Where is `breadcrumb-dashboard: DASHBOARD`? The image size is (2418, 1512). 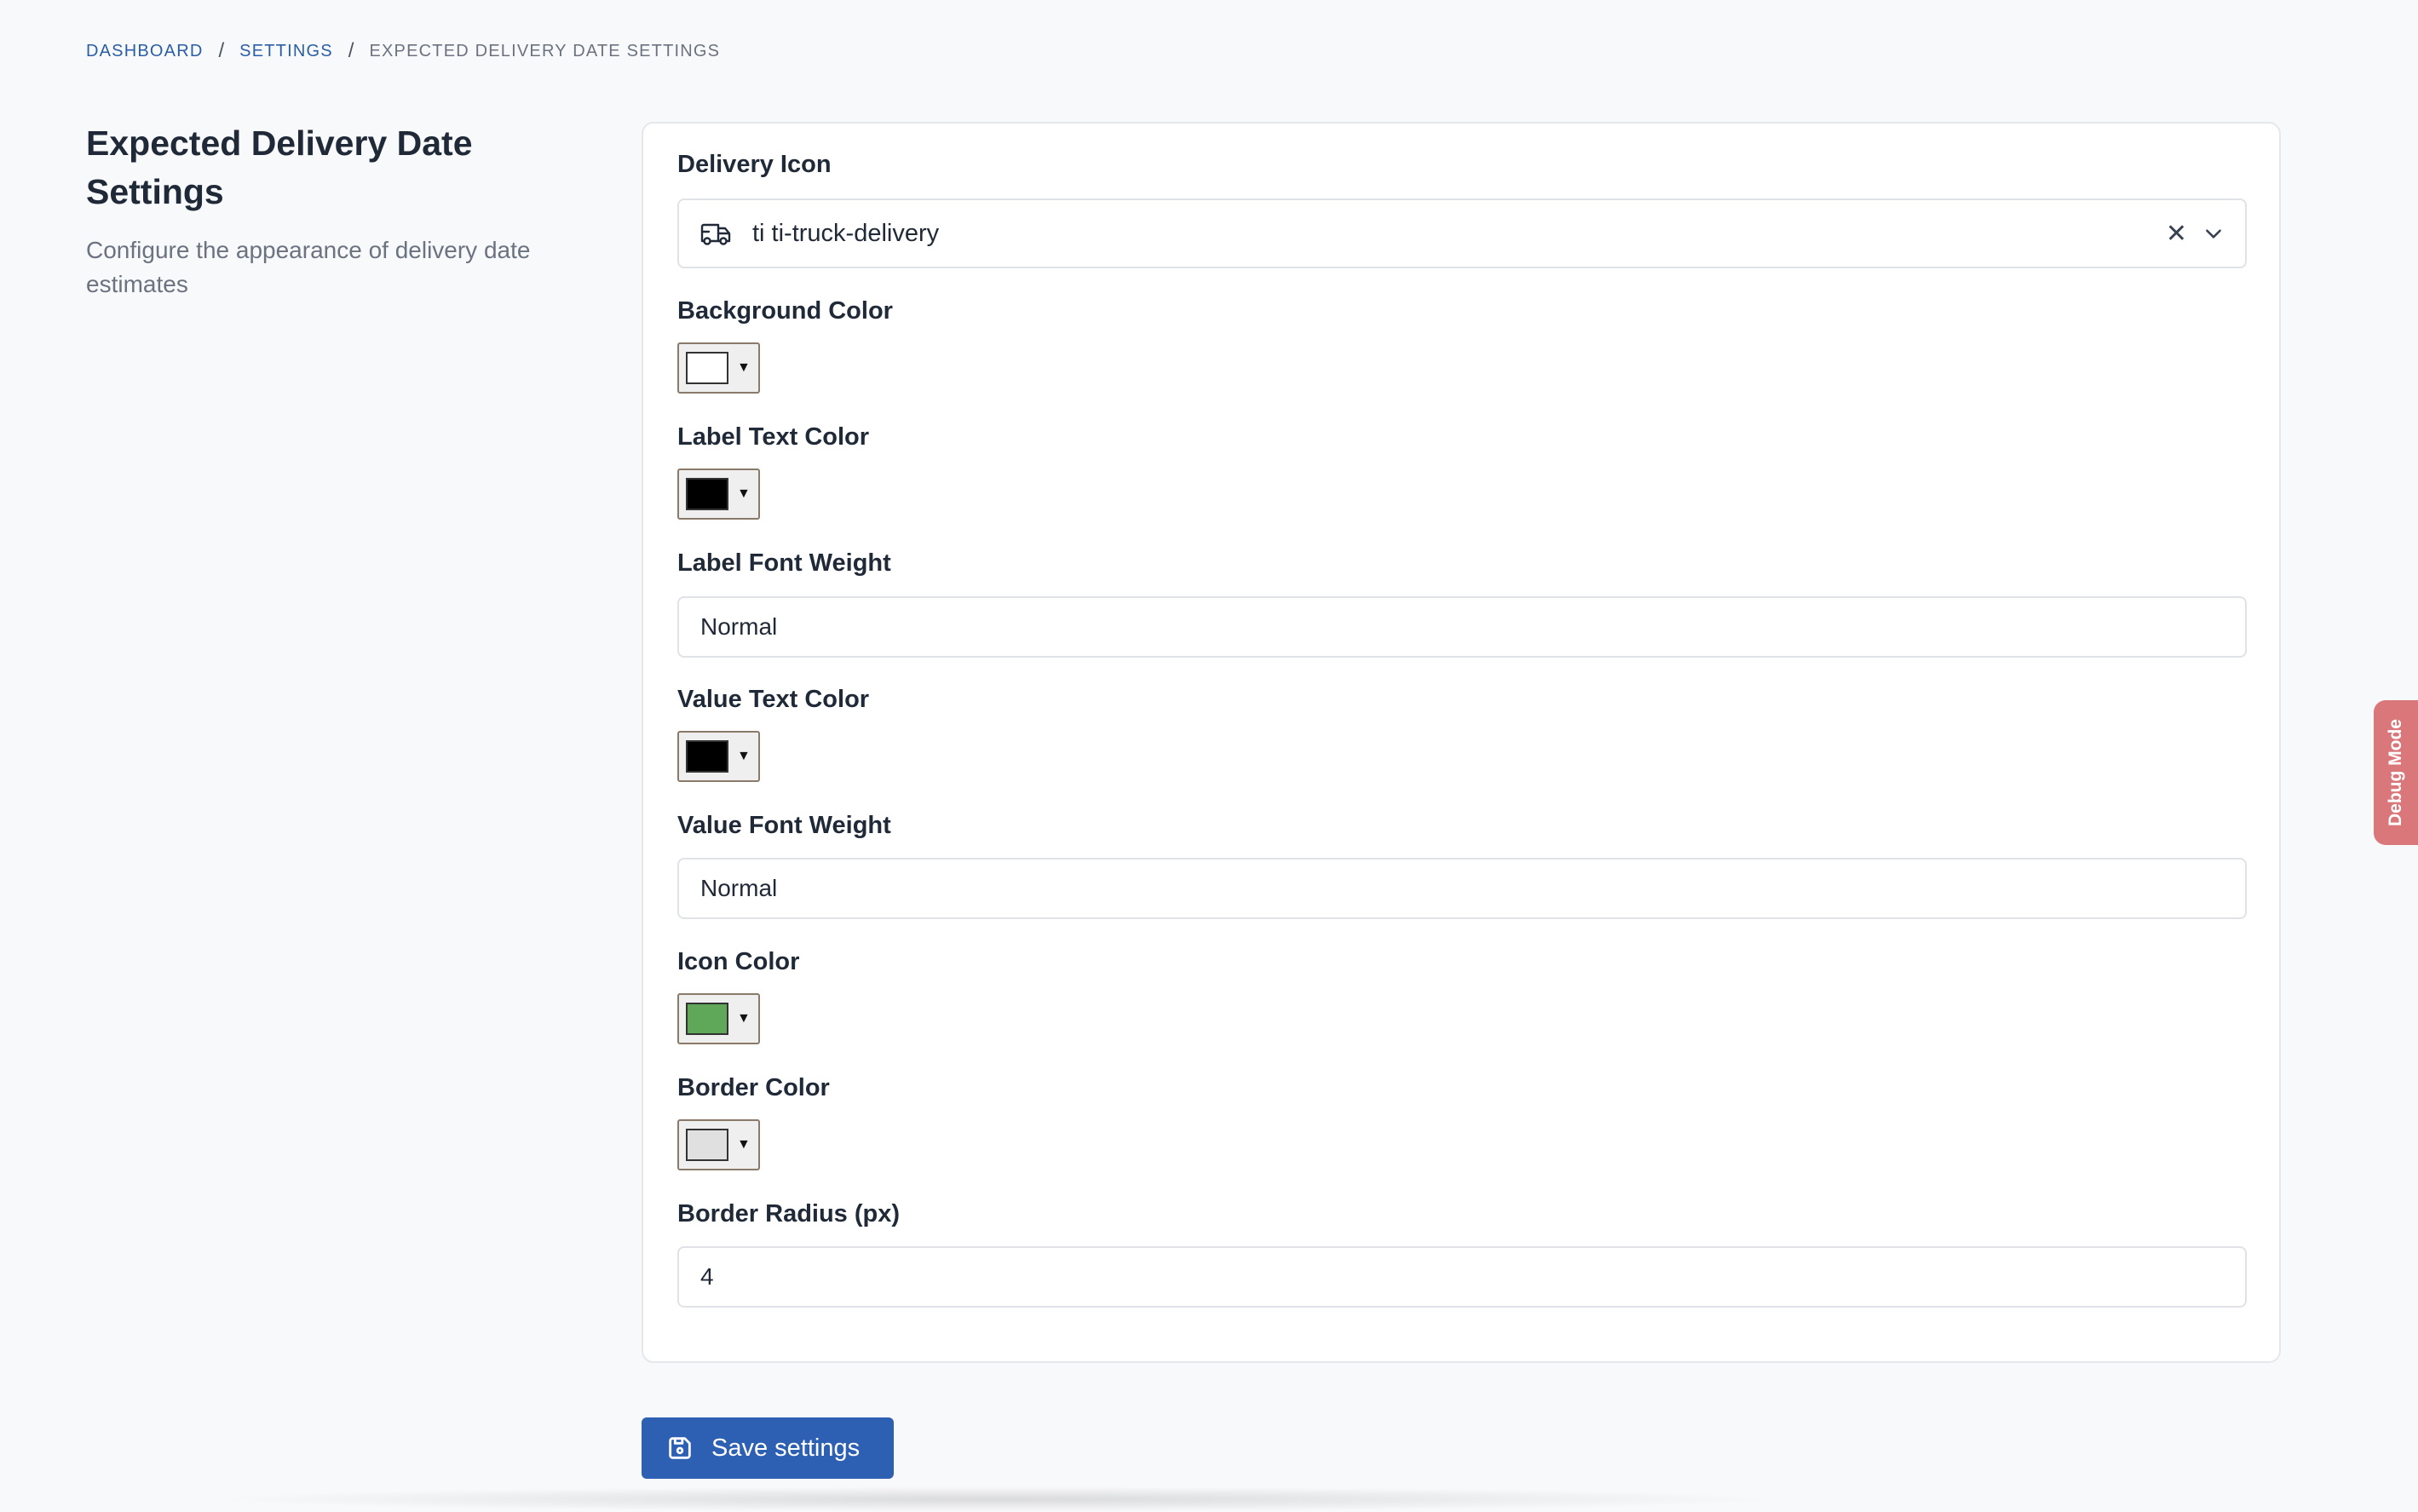
breadcrumb-dashboard: DASHBOARD is located at coordinates (145, 51).